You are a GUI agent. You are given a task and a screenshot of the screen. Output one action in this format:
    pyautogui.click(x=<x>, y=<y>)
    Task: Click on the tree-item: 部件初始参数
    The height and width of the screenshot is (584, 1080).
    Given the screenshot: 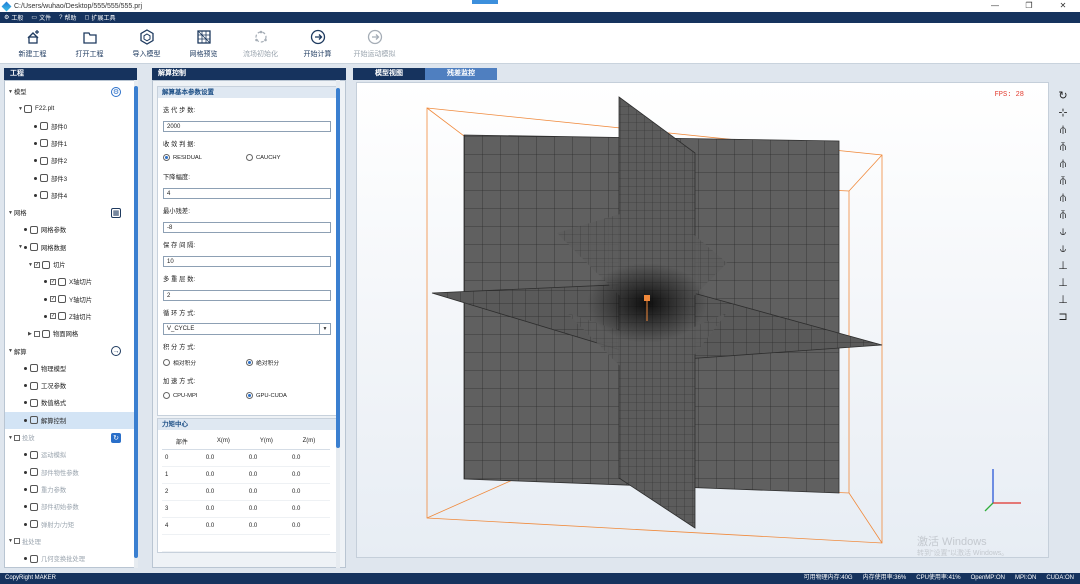 What is the action you would take?
    pyautogui.click(x=70, y=506)
    